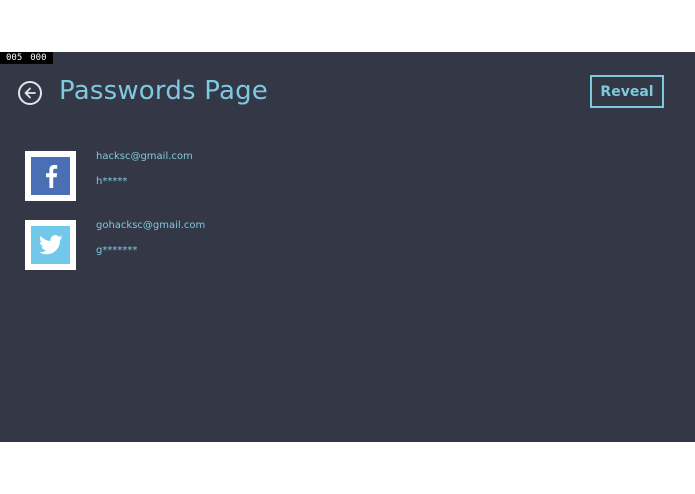  What do you see at coordinates (112, 181) in the screenshot?
I see `account-password: h*****` at bounding box center [112, 181].